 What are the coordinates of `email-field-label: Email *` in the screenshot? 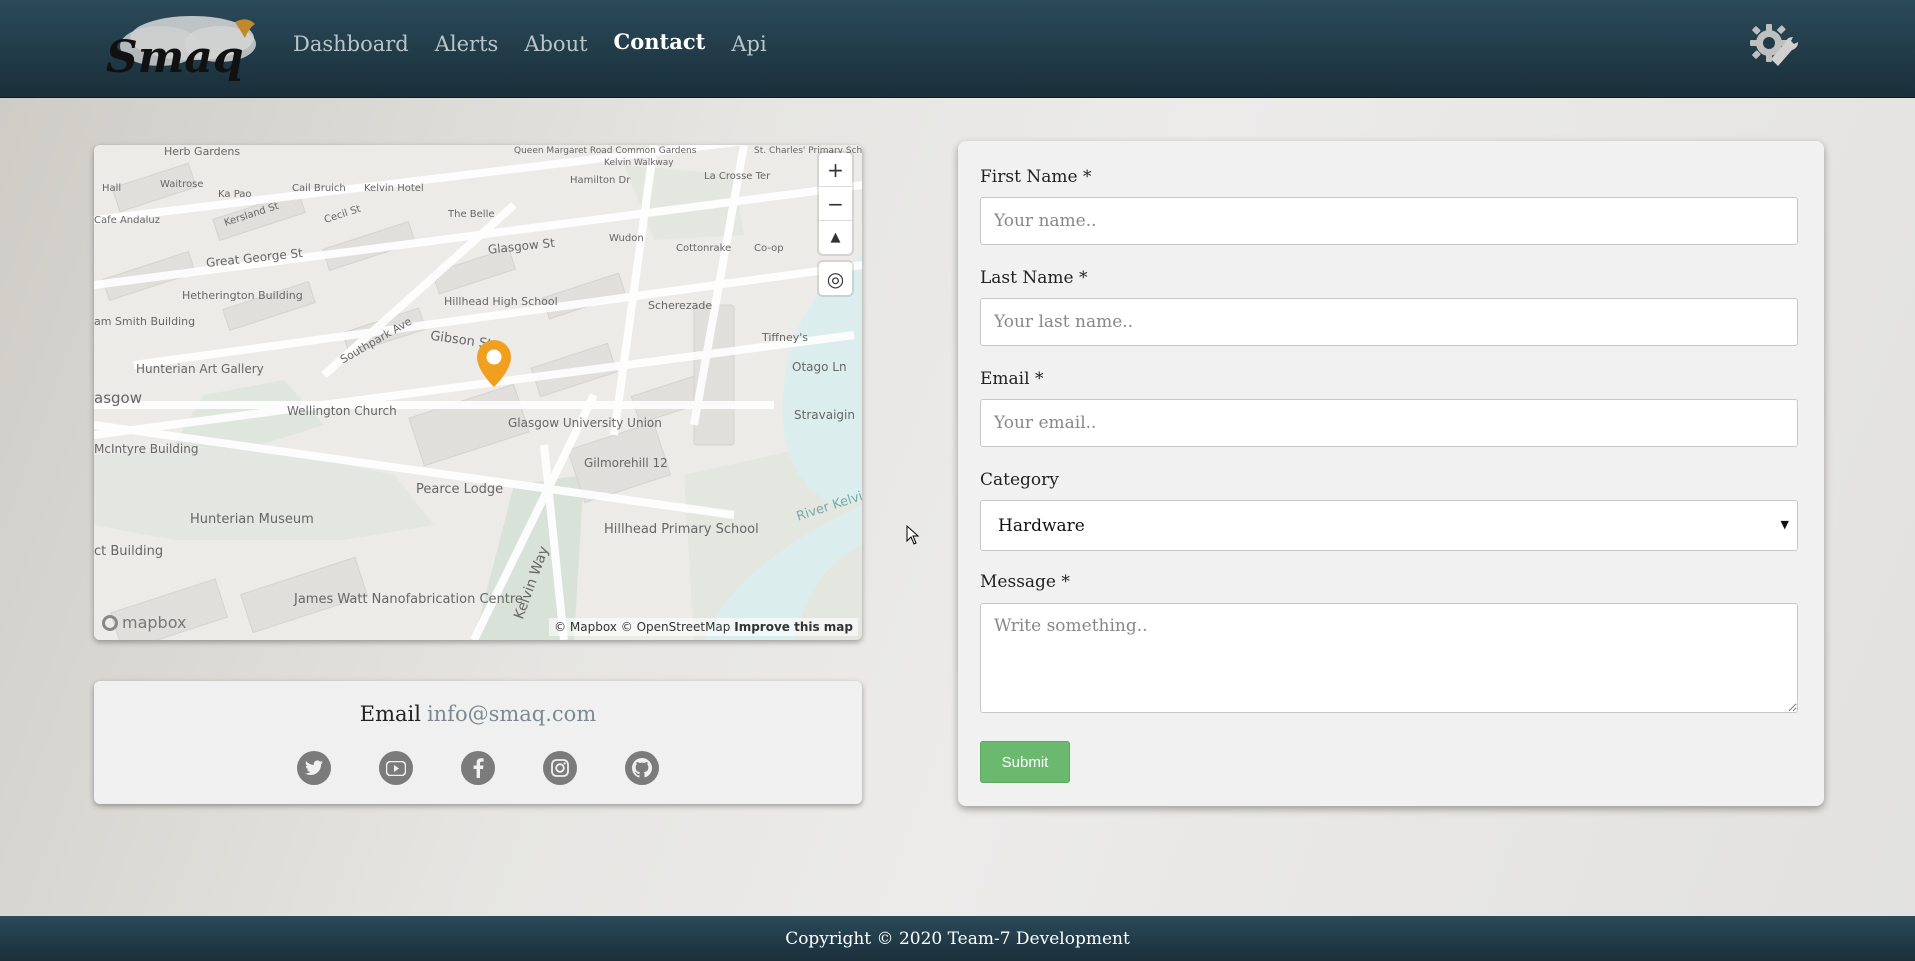 It's located at (1012, 379).